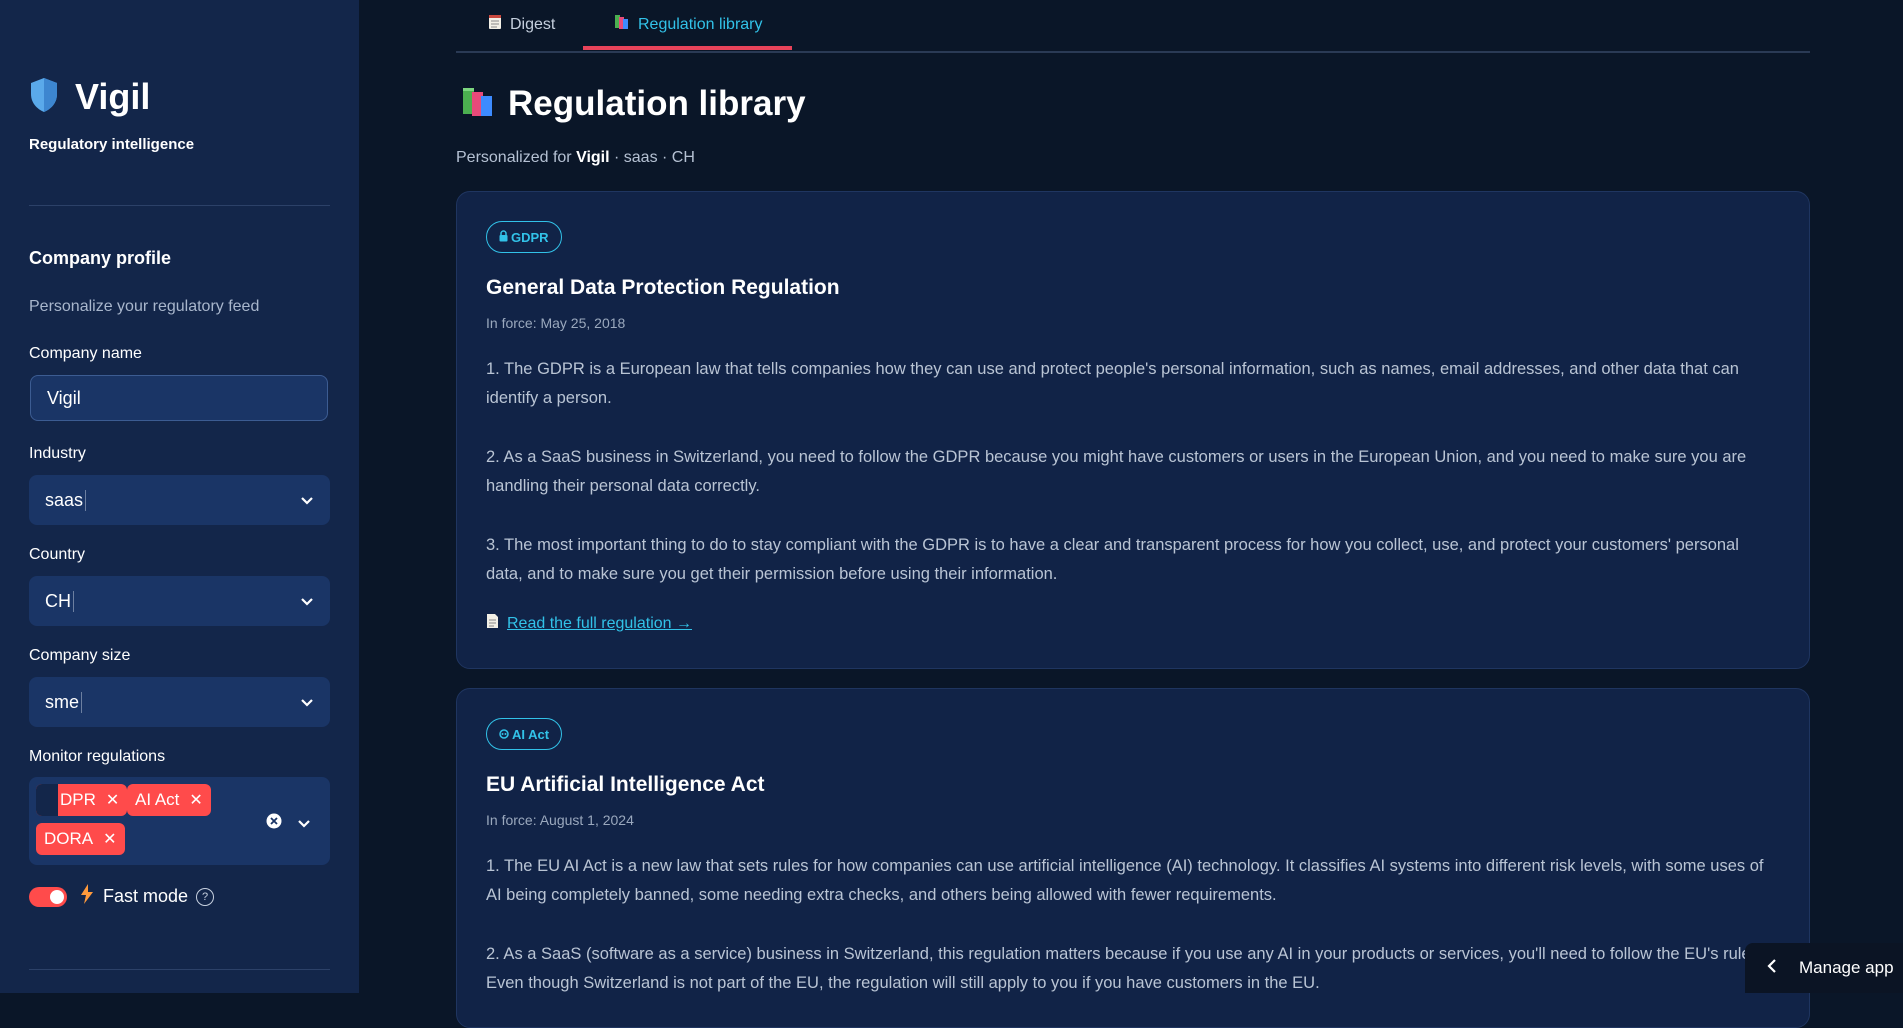 This screenshot has height=1028, width=1903. What do you see at coordinates (100, 258) in the screenshot?
I see `company-profile-heading: Company profile` at bounding box center [100, 258].